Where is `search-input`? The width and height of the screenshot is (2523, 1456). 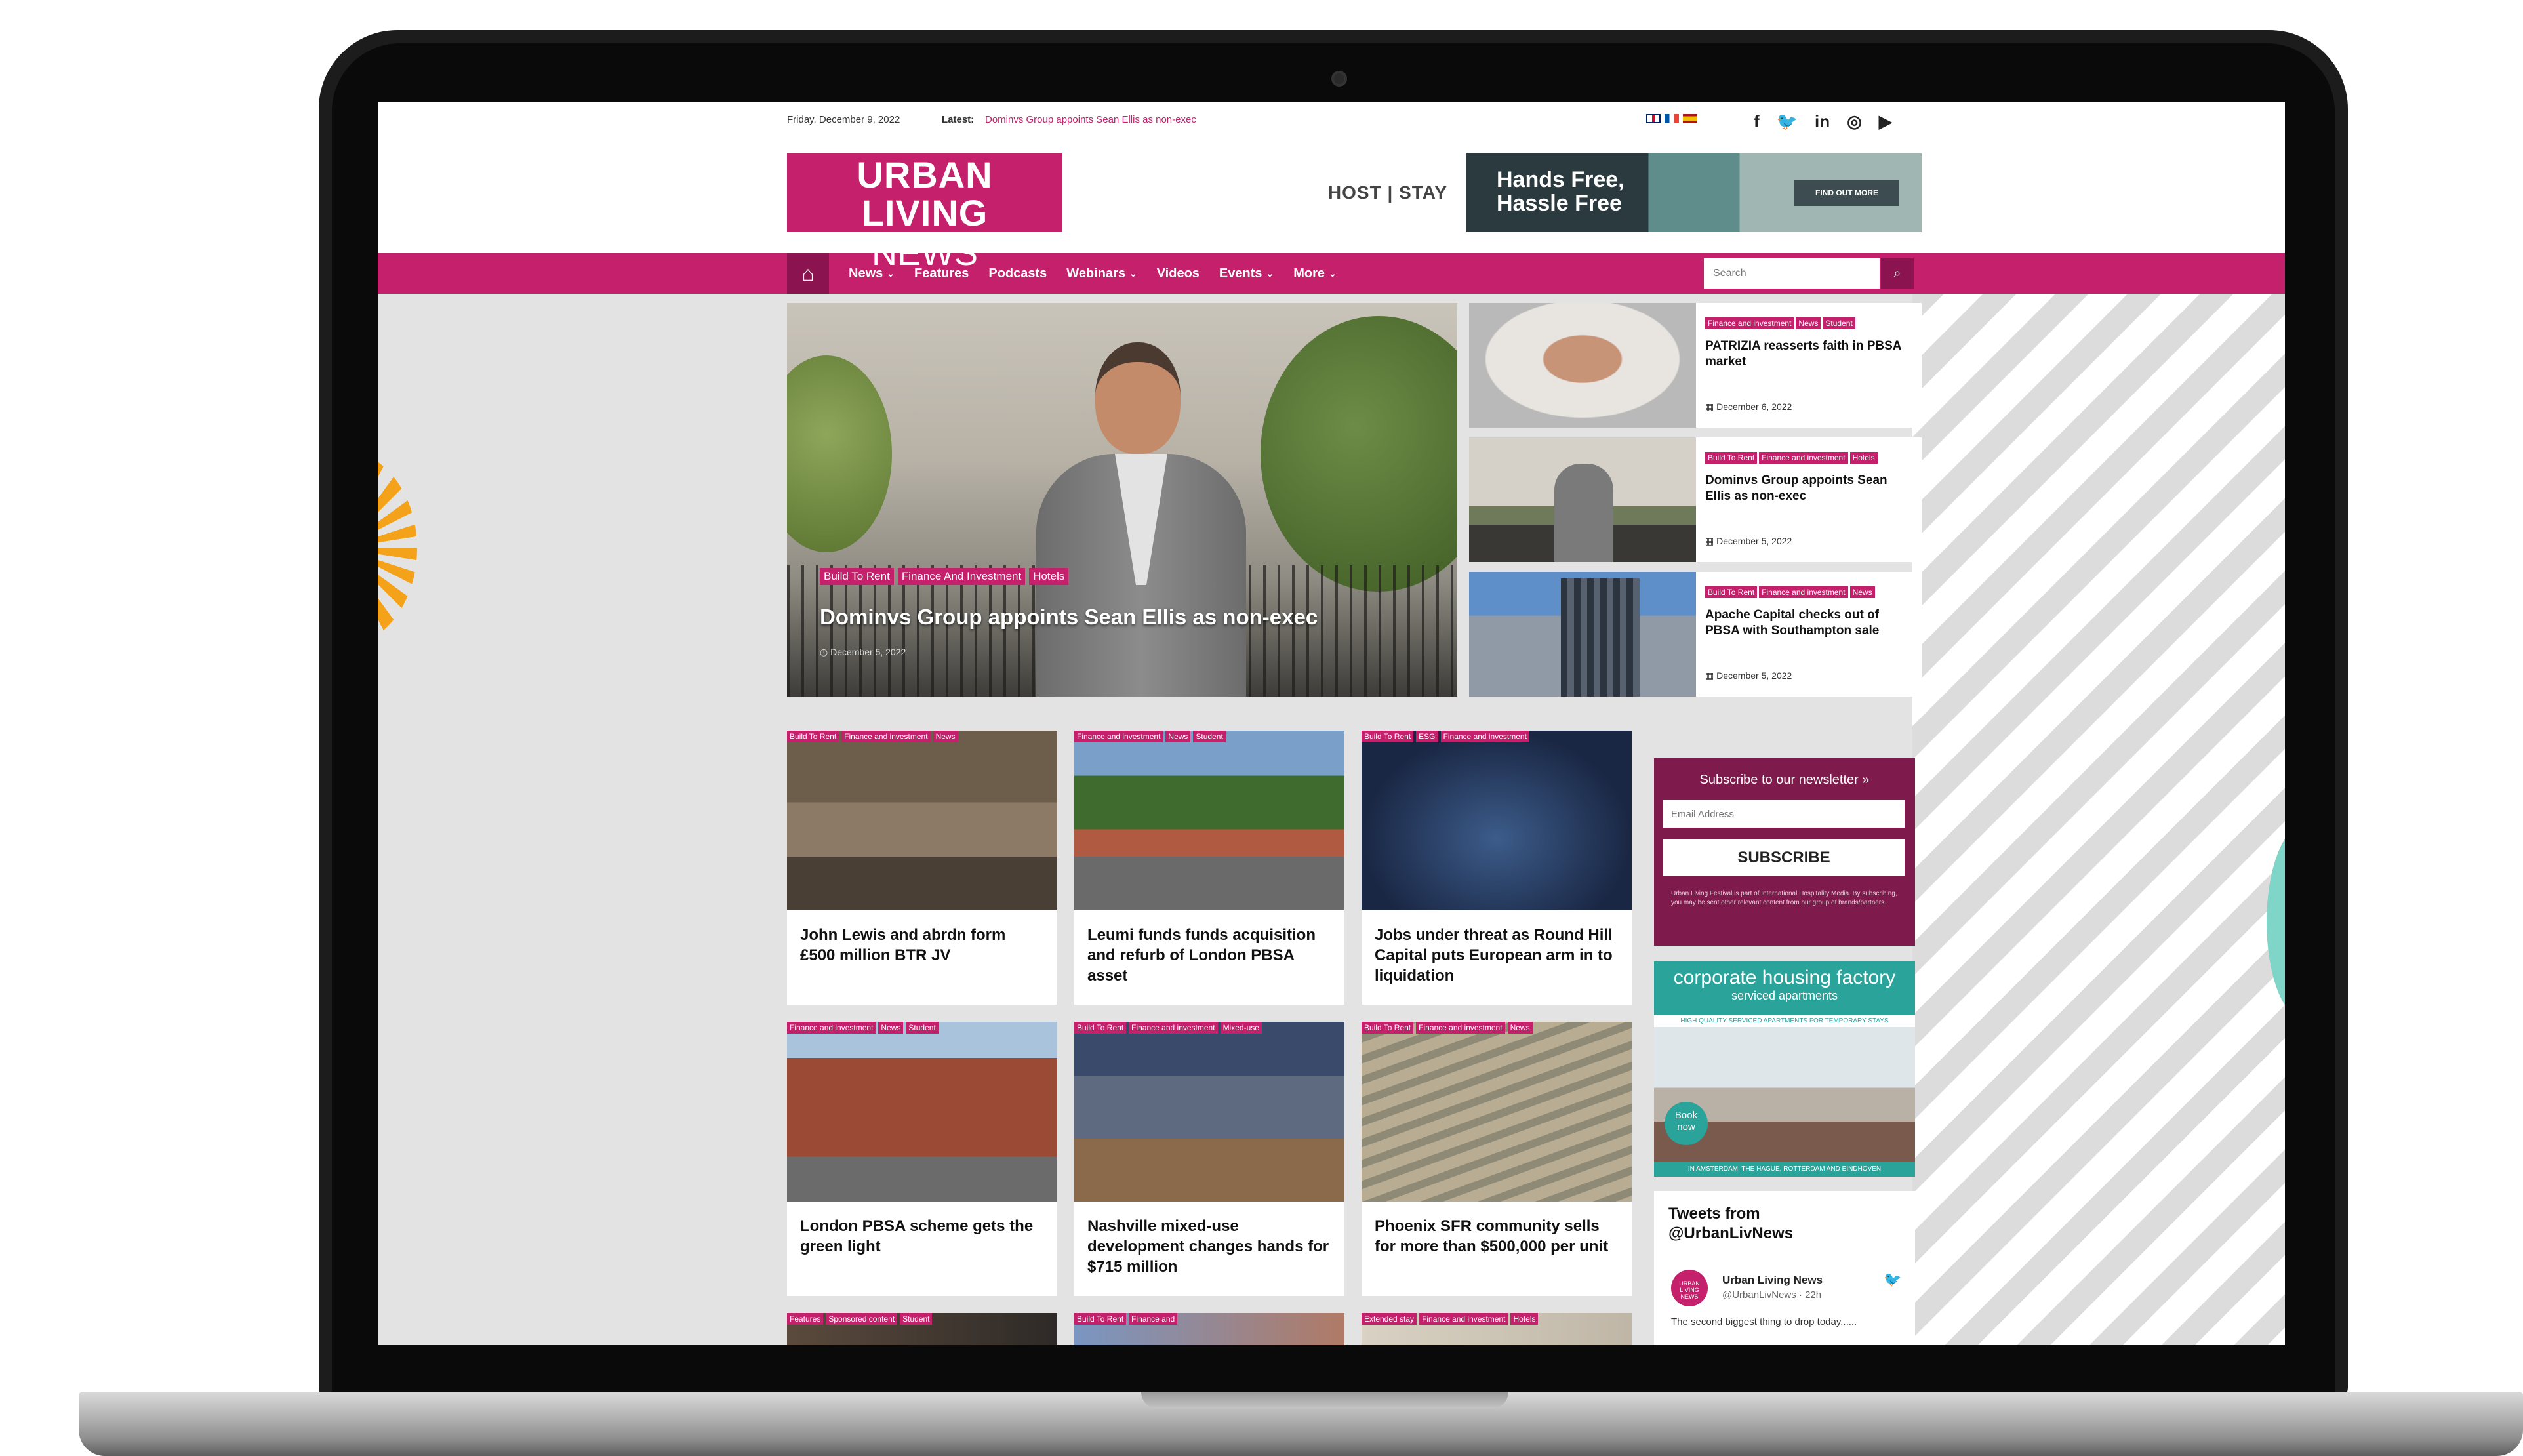 search-input is located at coordinates (1792, 273).